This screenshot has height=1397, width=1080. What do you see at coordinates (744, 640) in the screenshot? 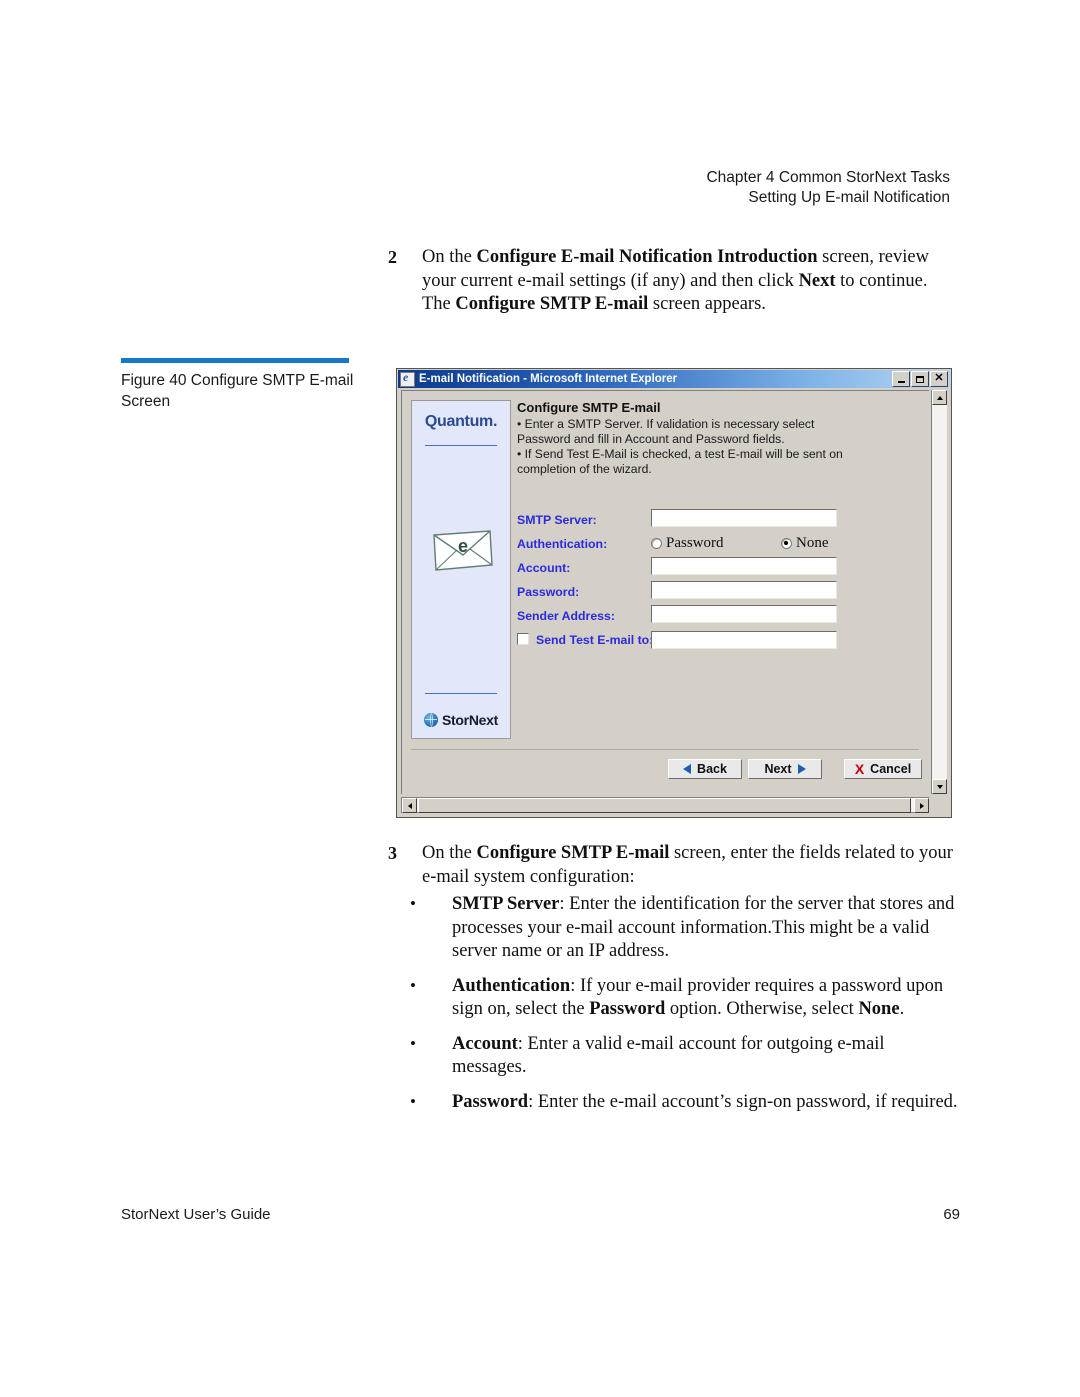
I see `send-test-email-input` at bounding box center [744, 640].